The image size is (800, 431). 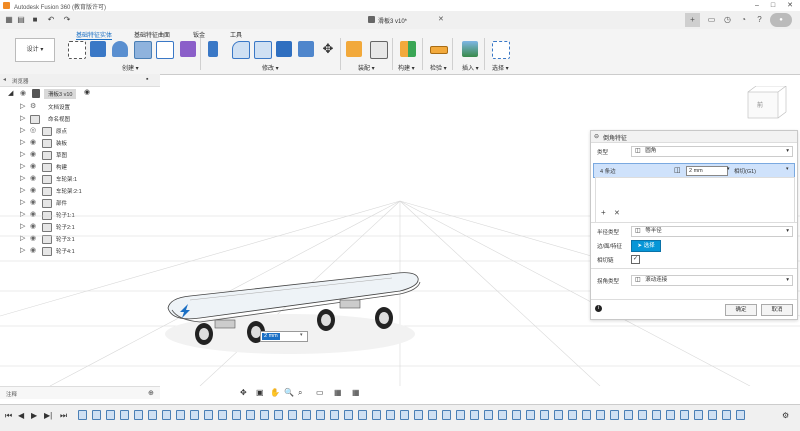 I want to click on insert-image-icon, so click(x=470, y=49).